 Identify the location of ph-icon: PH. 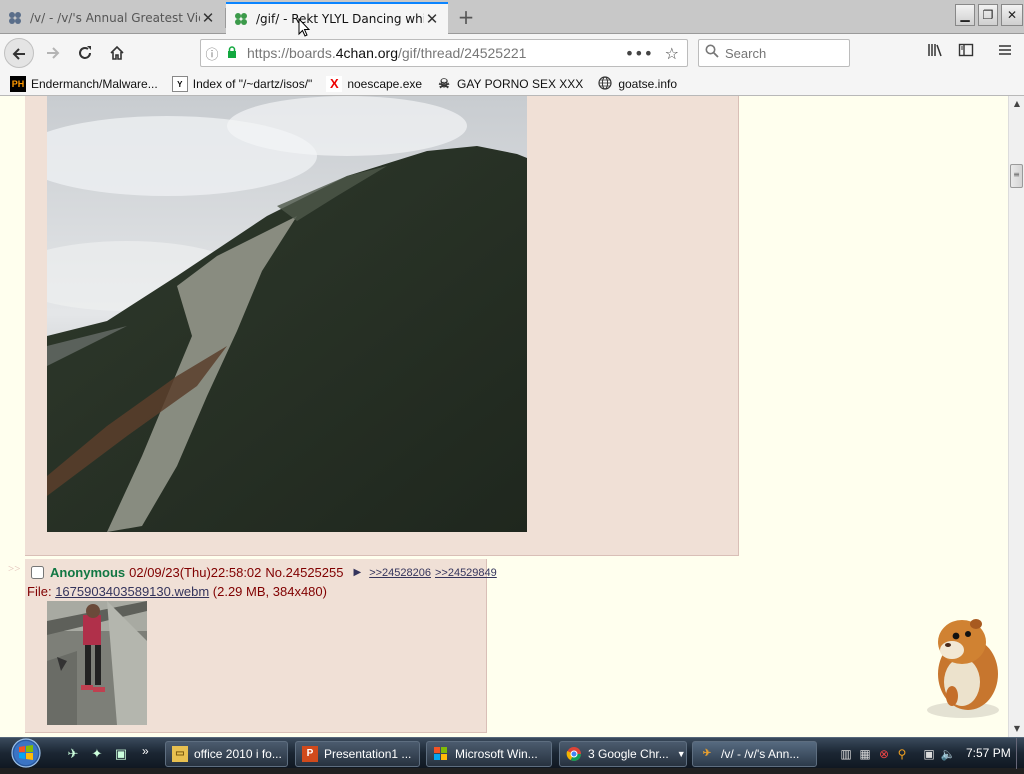
(18, 83).